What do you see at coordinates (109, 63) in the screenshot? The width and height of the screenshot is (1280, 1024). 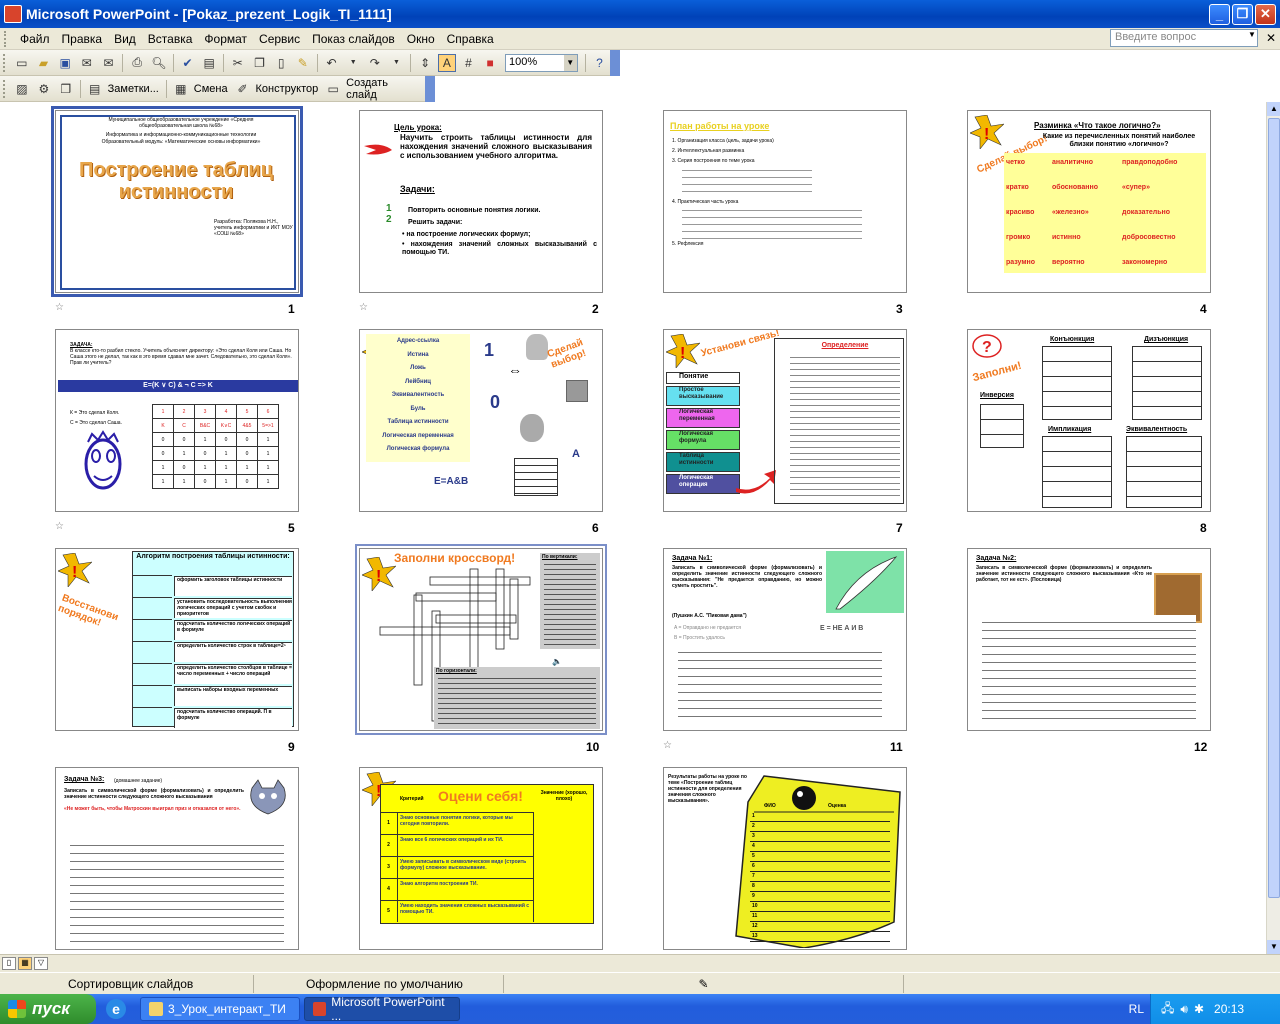 I see `email-icon: ✉` at bounding box center [109, 63].